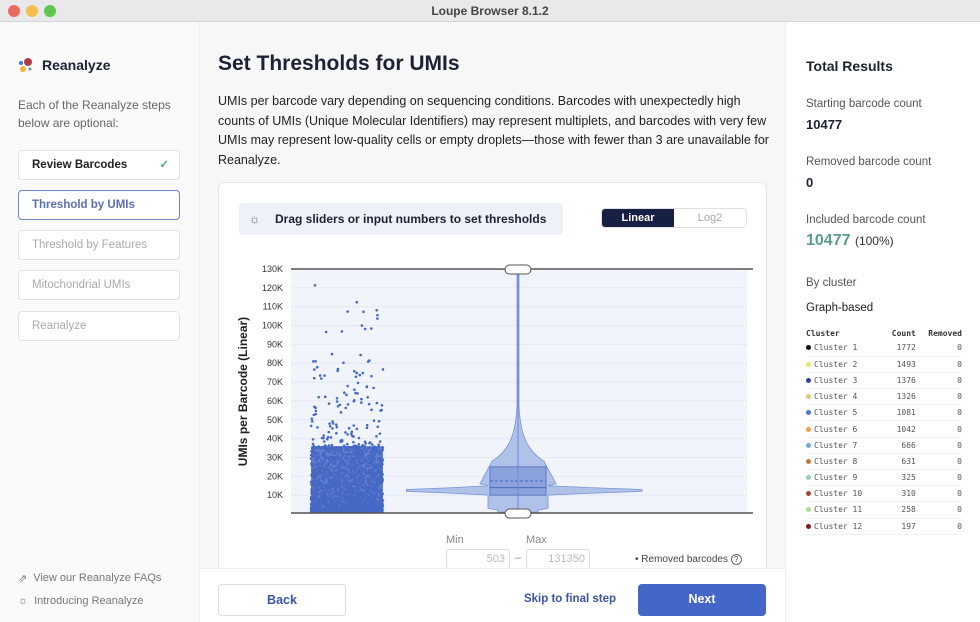 This screenshot has width=980, height=622. I want to click on footer: Back Skip to final step Next, so click(492, 595).